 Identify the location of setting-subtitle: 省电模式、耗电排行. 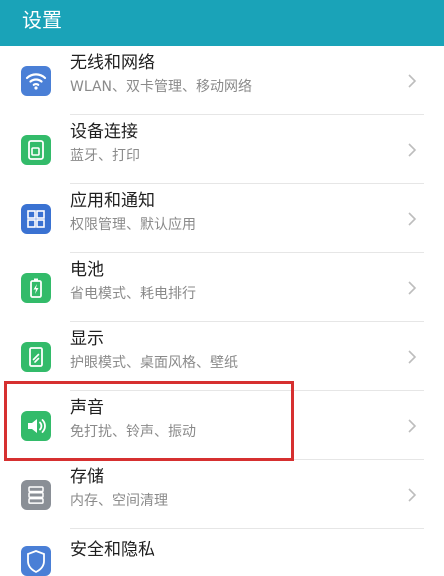
(133, 294).